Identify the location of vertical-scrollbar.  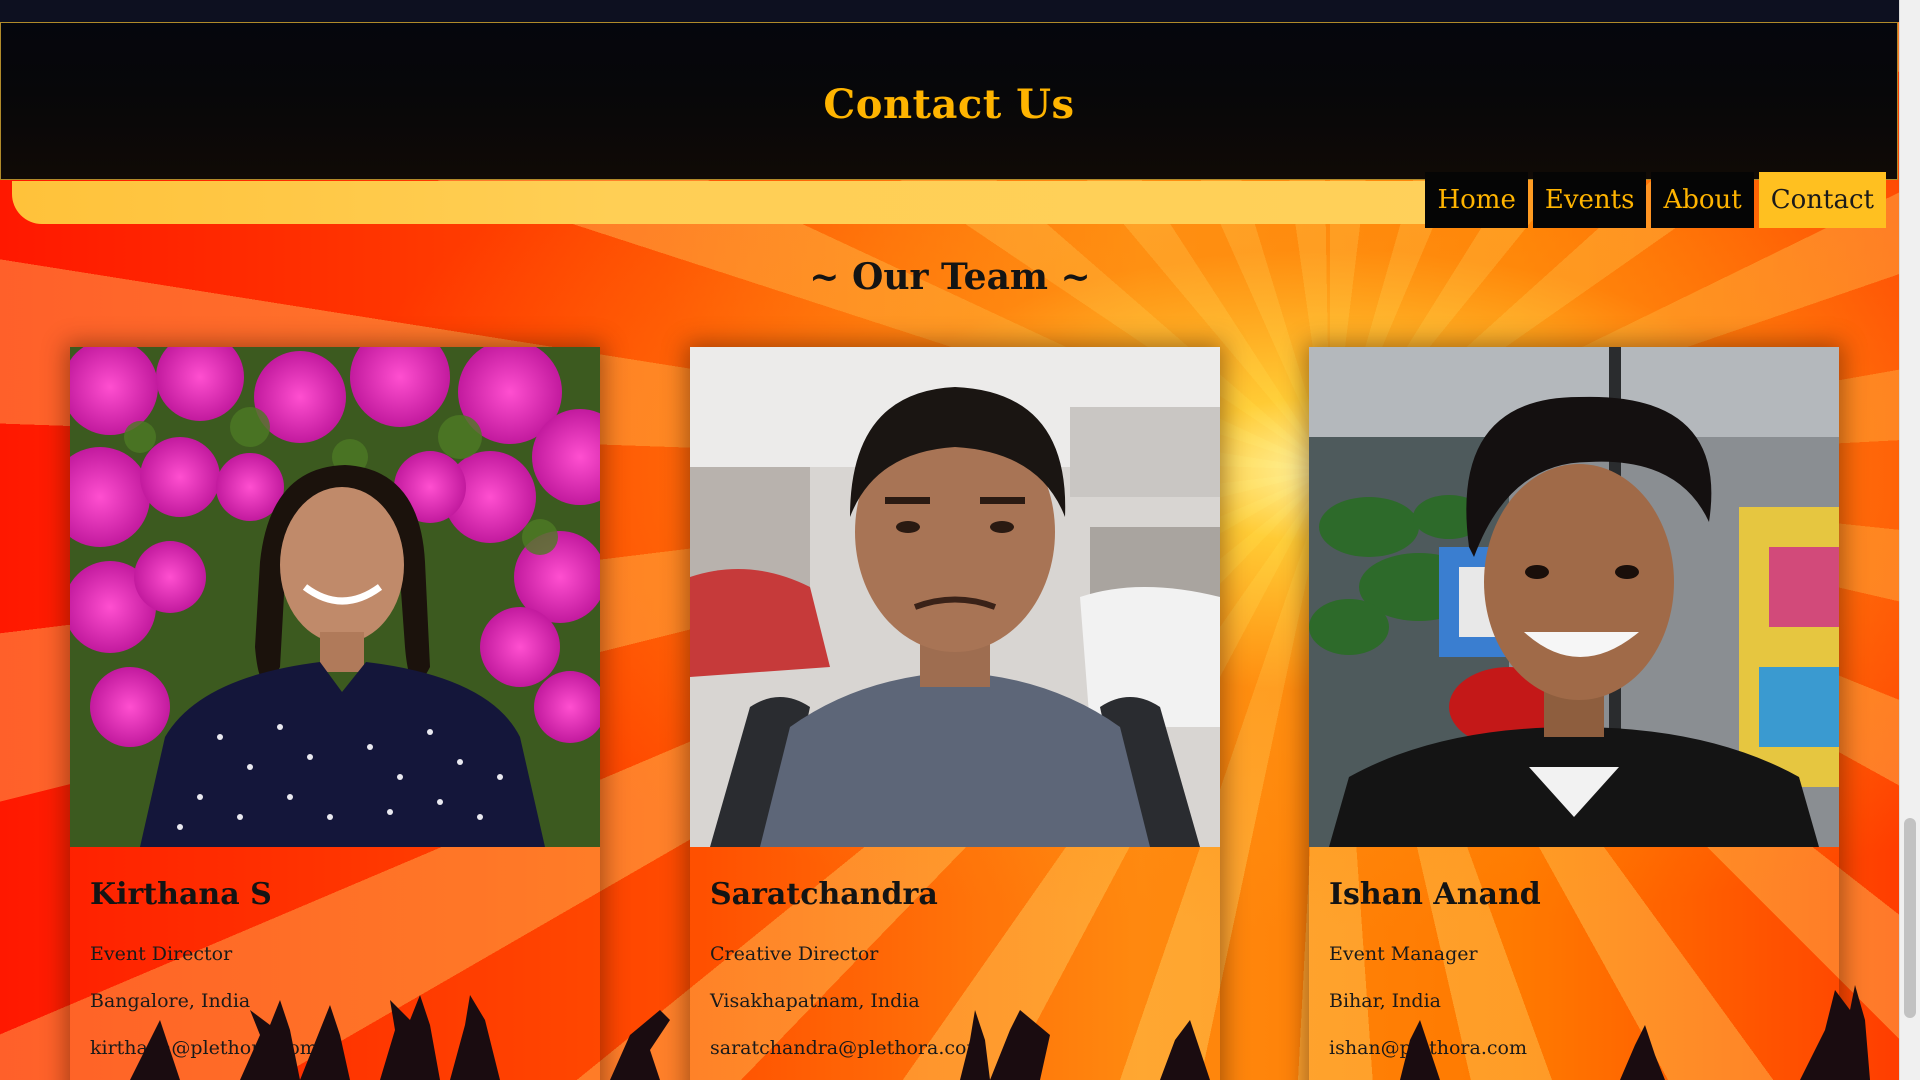
(1909, 540).